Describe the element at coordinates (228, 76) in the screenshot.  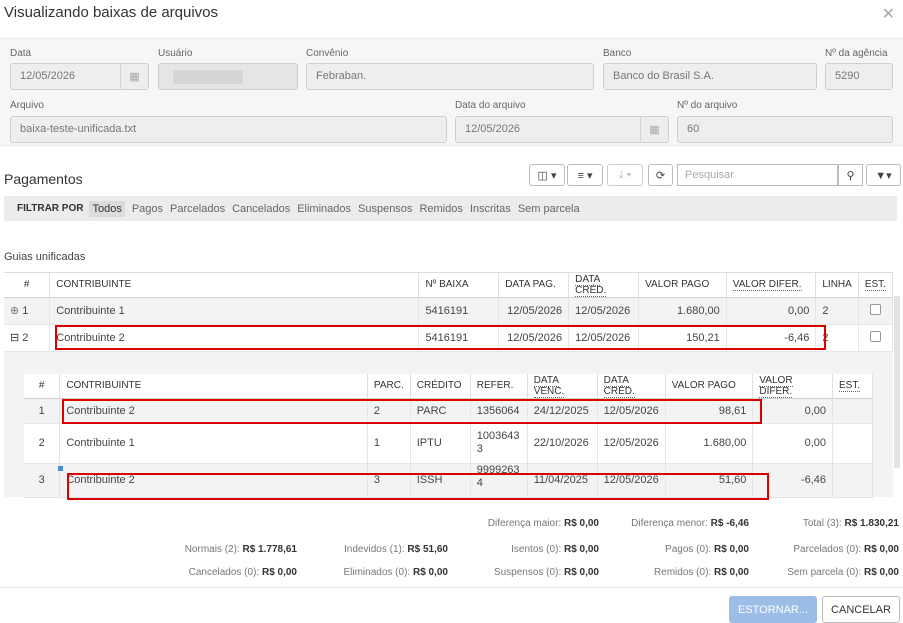
I see `usuario-field` at that location.